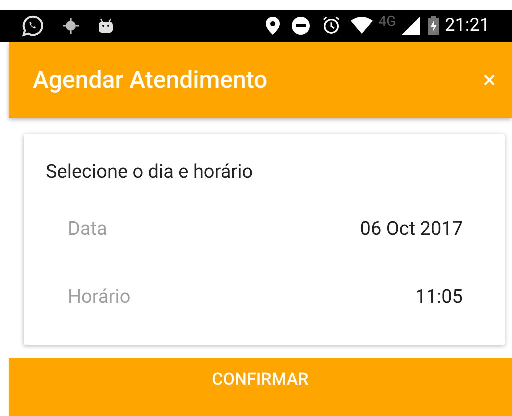 The image size is (512, 416). Describe the element at coordinates (99, 297) in the screenshot. I see `field-label: Horário` at that location.